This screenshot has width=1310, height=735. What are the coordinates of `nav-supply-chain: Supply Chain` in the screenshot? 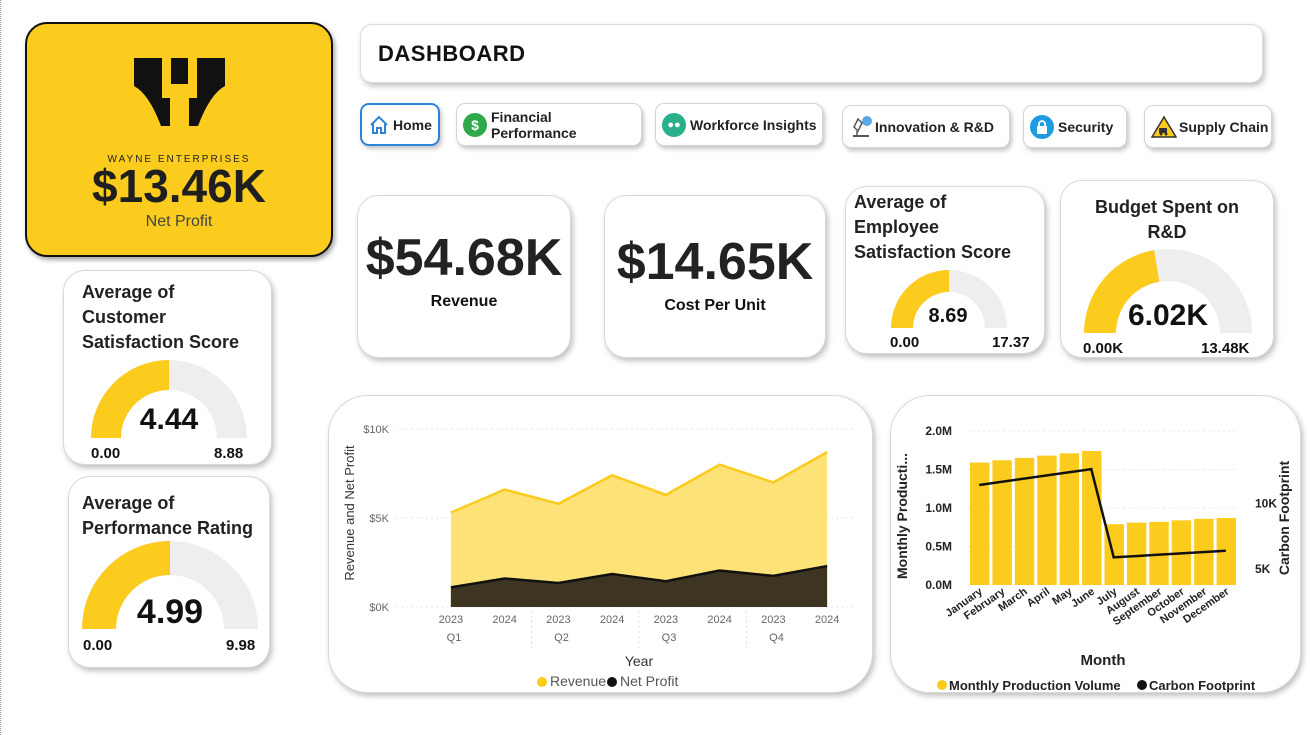 It's located at (1208, 126).